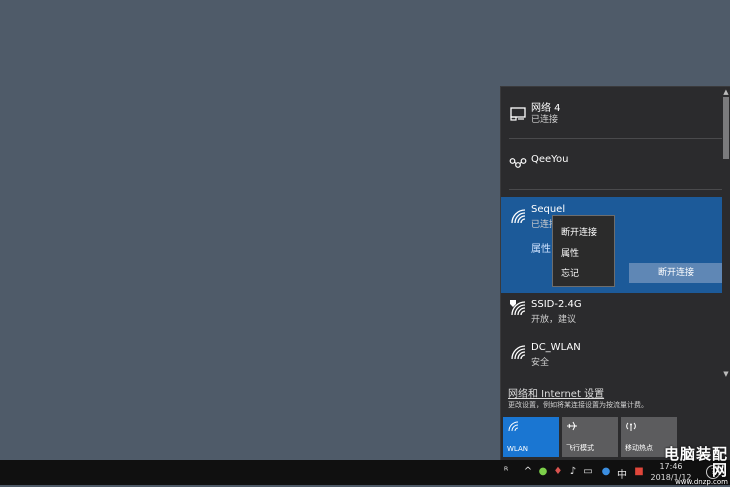 Image resolution: width=730 pixels, height=487 pixels. What do you see at coordinates (365, 472) in the screenshot?
I see `taskbar: ᴿ ^ ● ♦ ♪ ▭ ● 中 ■ 17:46 2018/1/12 ?` at bounding box center [365, 472].